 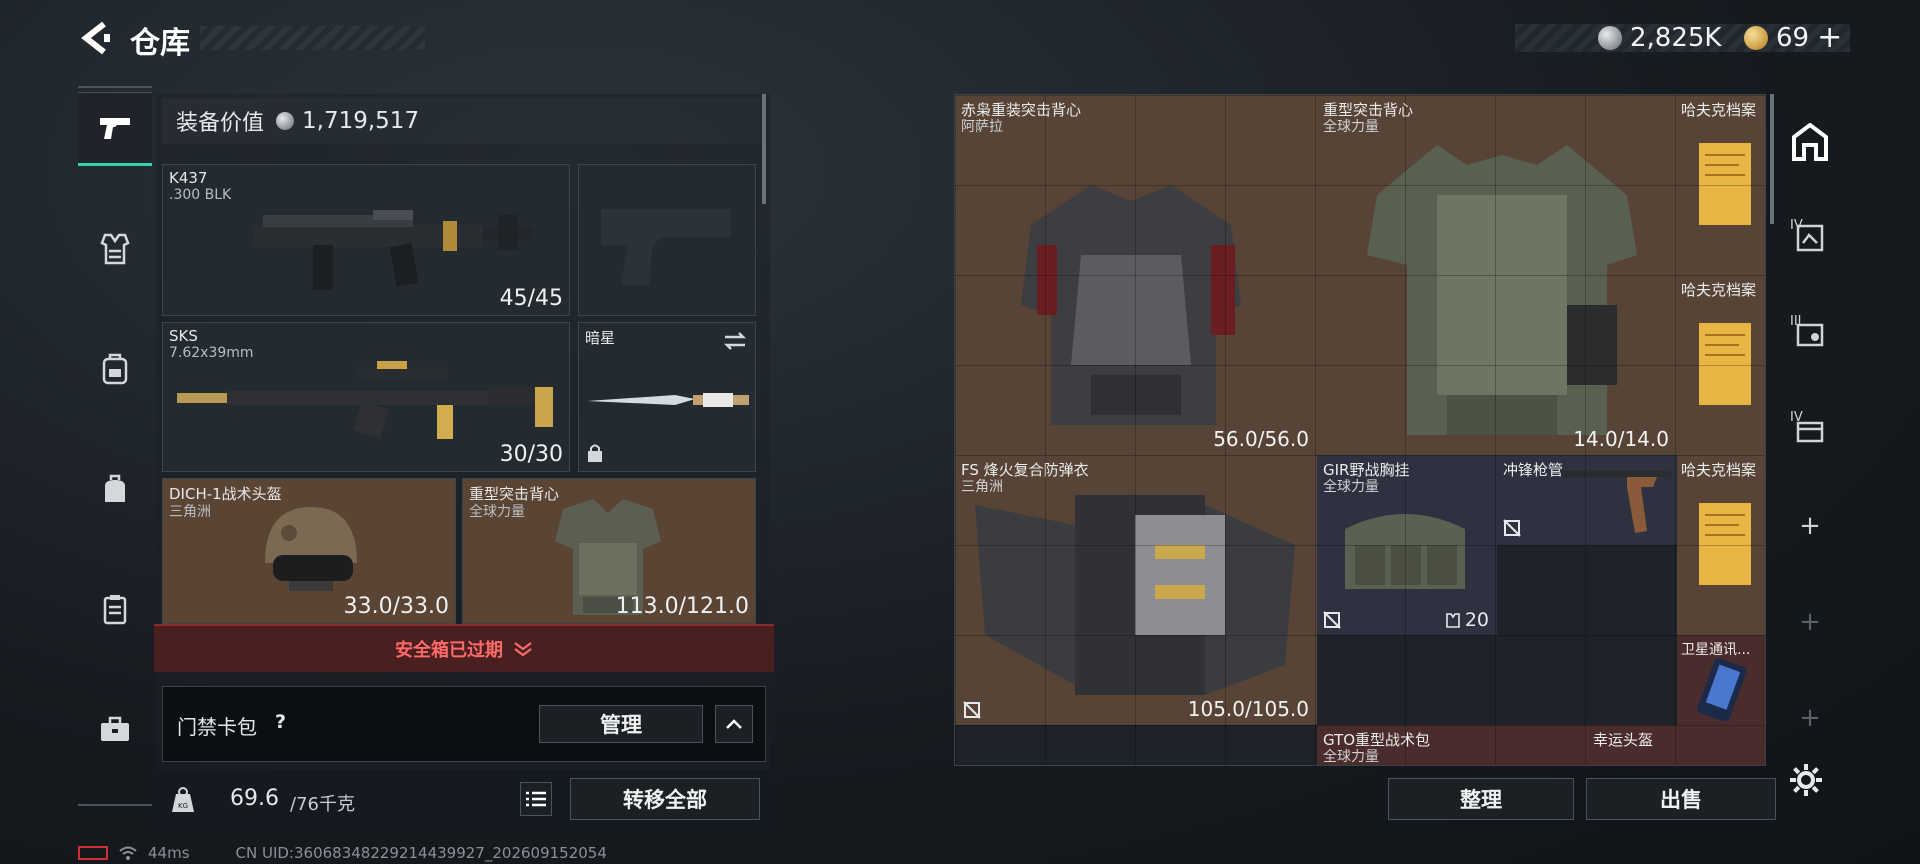 What do you see at coordinates (982, 127) in the screenshot?
I see `item-origin: 阿萨拉` at bounding box center [982, 127].